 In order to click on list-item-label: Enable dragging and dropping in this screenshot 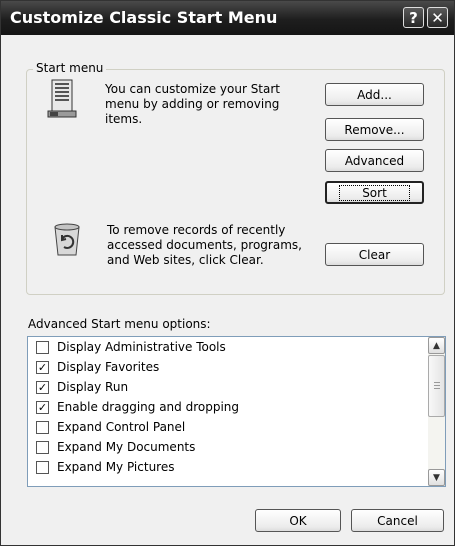, I will do `click(148, 407)`.